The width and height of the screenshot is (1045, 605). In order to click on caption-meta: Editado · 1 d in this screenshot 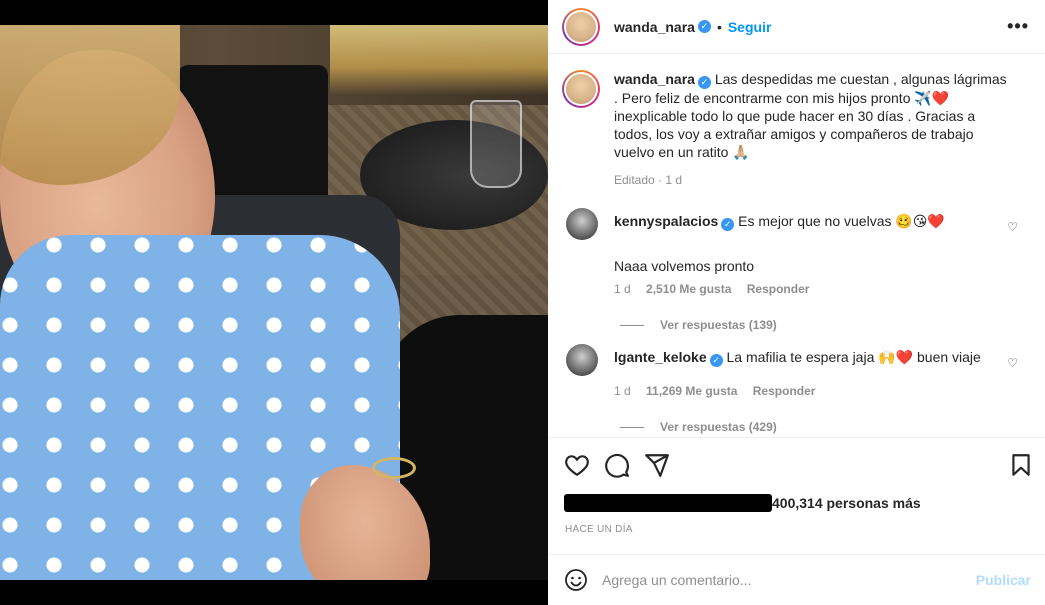, I will do `click(648, 180)`.